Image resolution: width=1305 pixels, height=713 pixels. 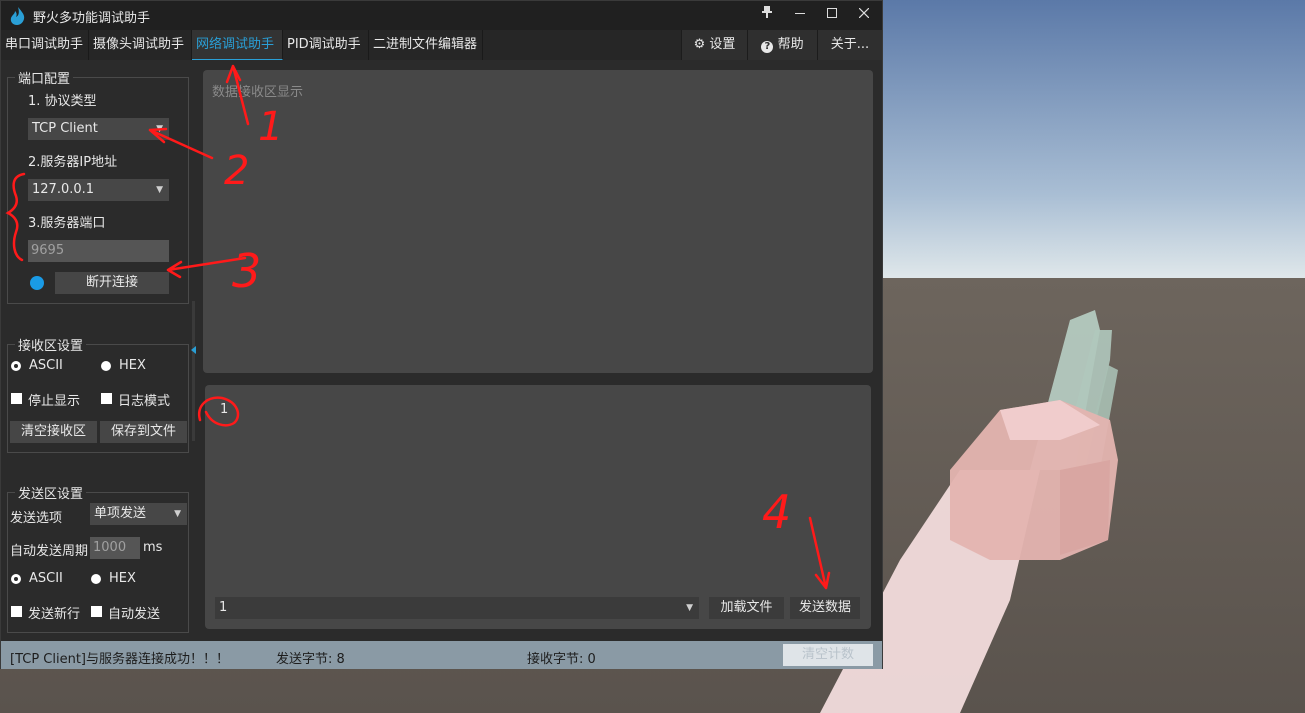 What do you see at coordinates (776, 512) in the screenshot?
I see `annotation-number-4: 4` at bounding box center [776, 512].